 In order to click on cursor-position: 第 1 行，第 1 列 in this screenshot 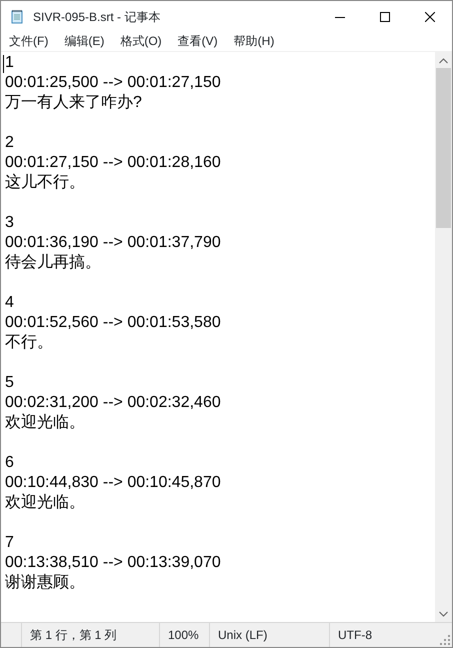, I will do `click(73, 635)`.